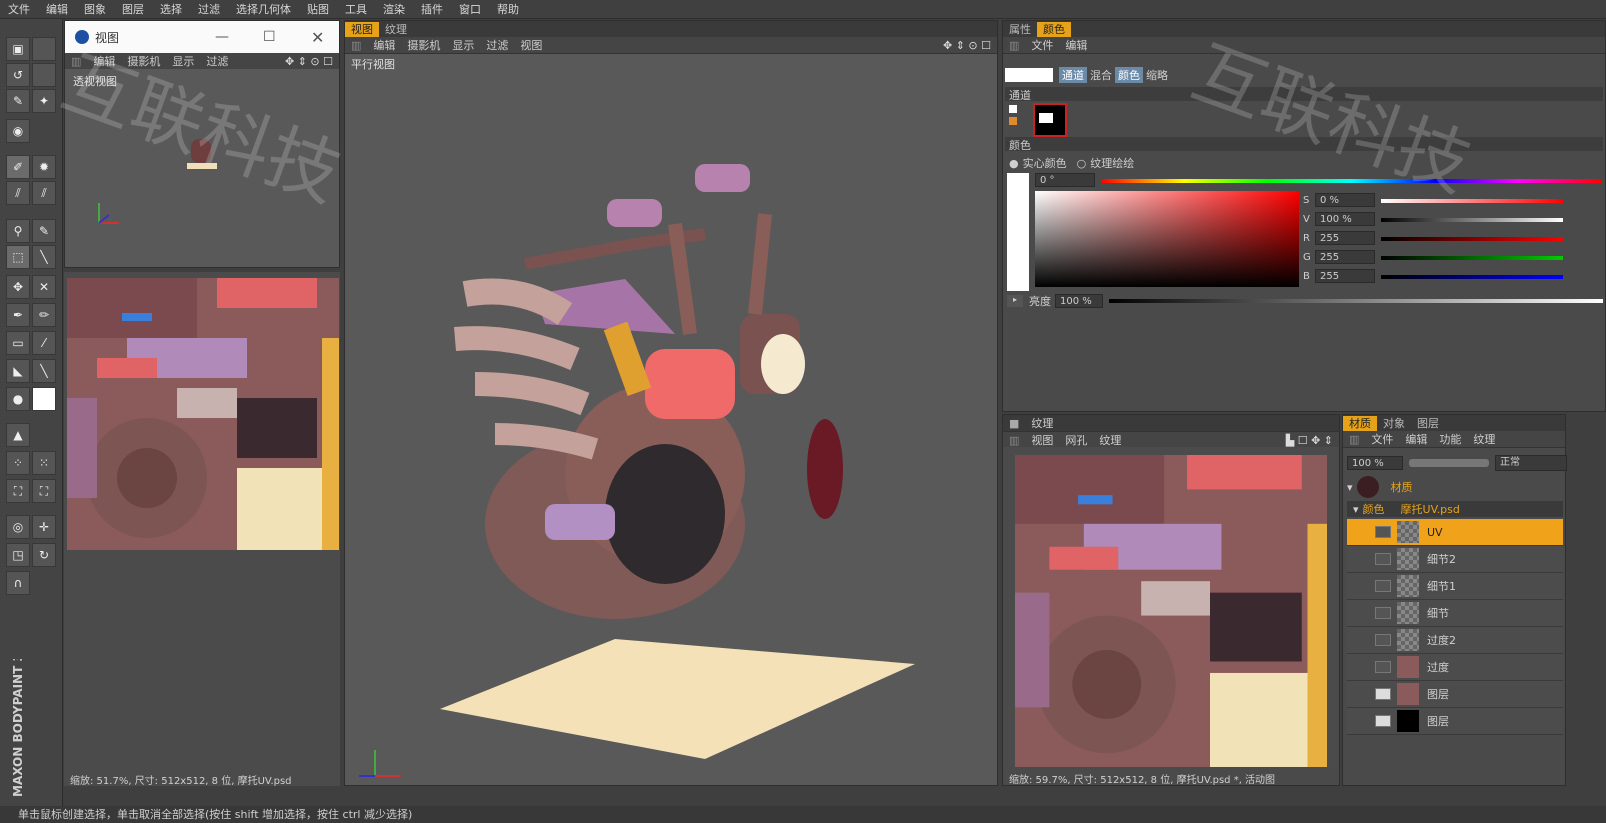 This screenshot has width=1606, height=823. Describe the element at coordinates (1360, 423) in the screenshot. I see `tab-material: 材质` at that location.